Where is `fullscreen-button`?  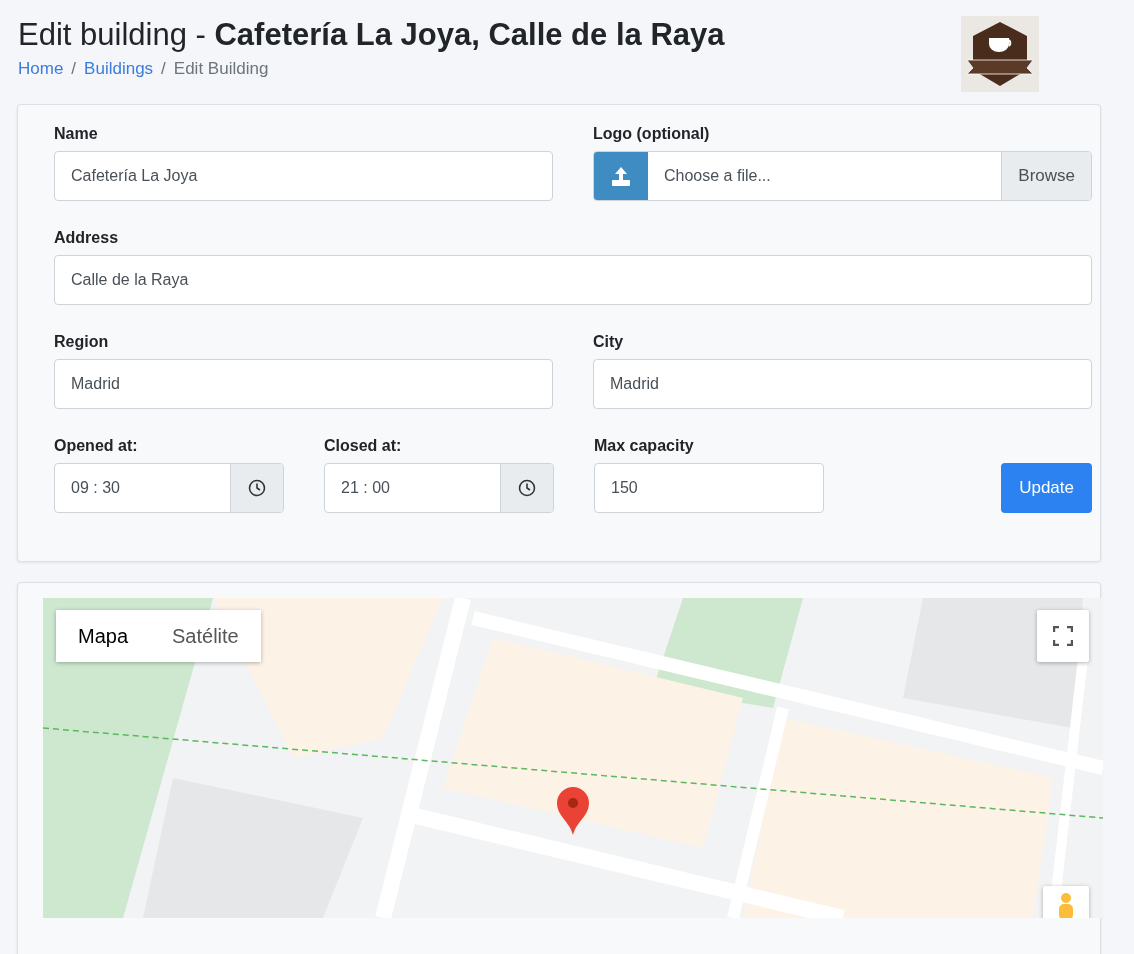 fullscreen-button is located at coordinates (1063, 636).